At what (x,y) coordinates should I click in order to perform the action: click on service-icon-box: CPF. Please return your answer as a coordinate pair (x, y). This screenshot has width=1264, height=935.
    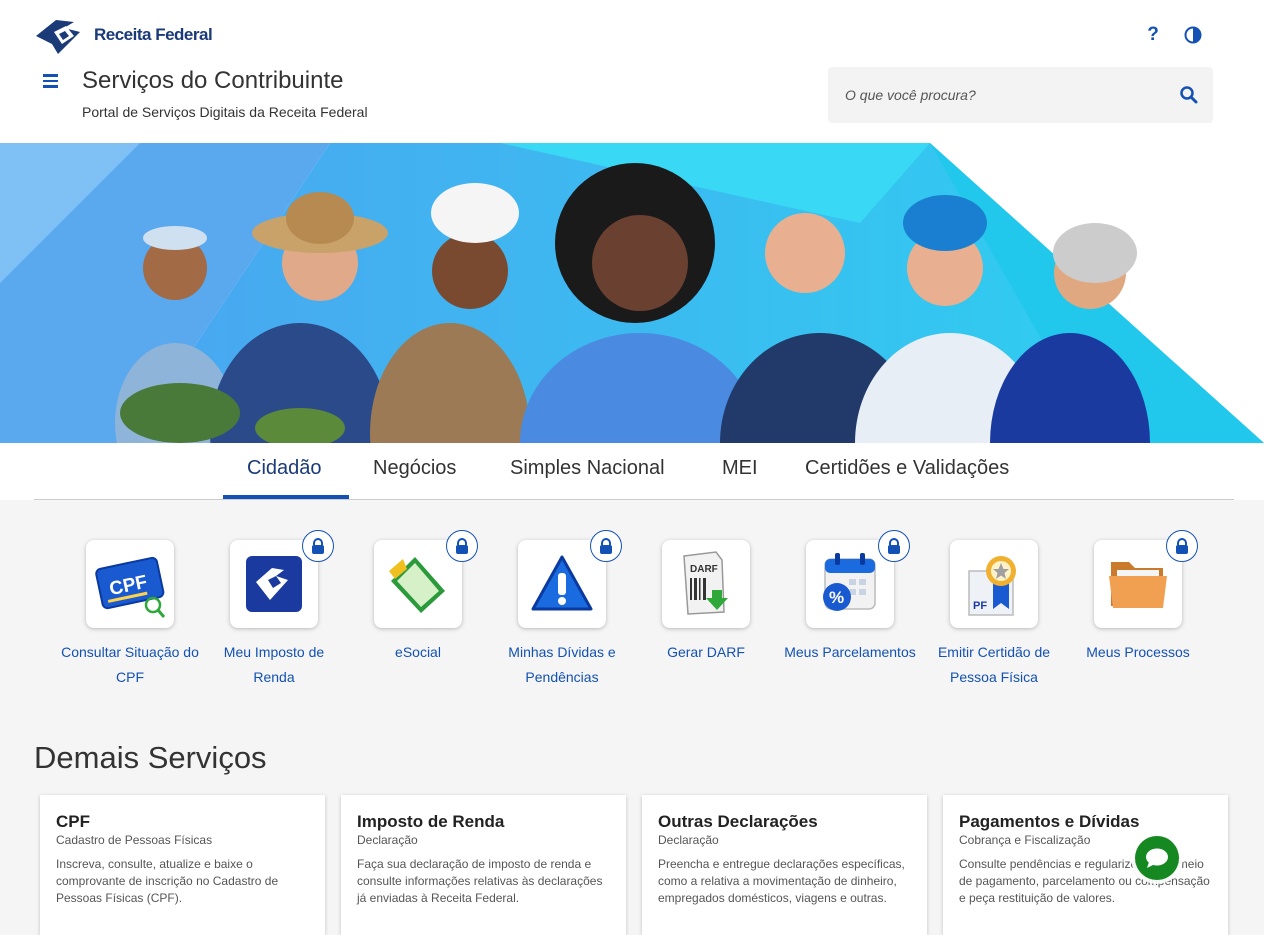
    Looking at the image, I should click on (130, 584).